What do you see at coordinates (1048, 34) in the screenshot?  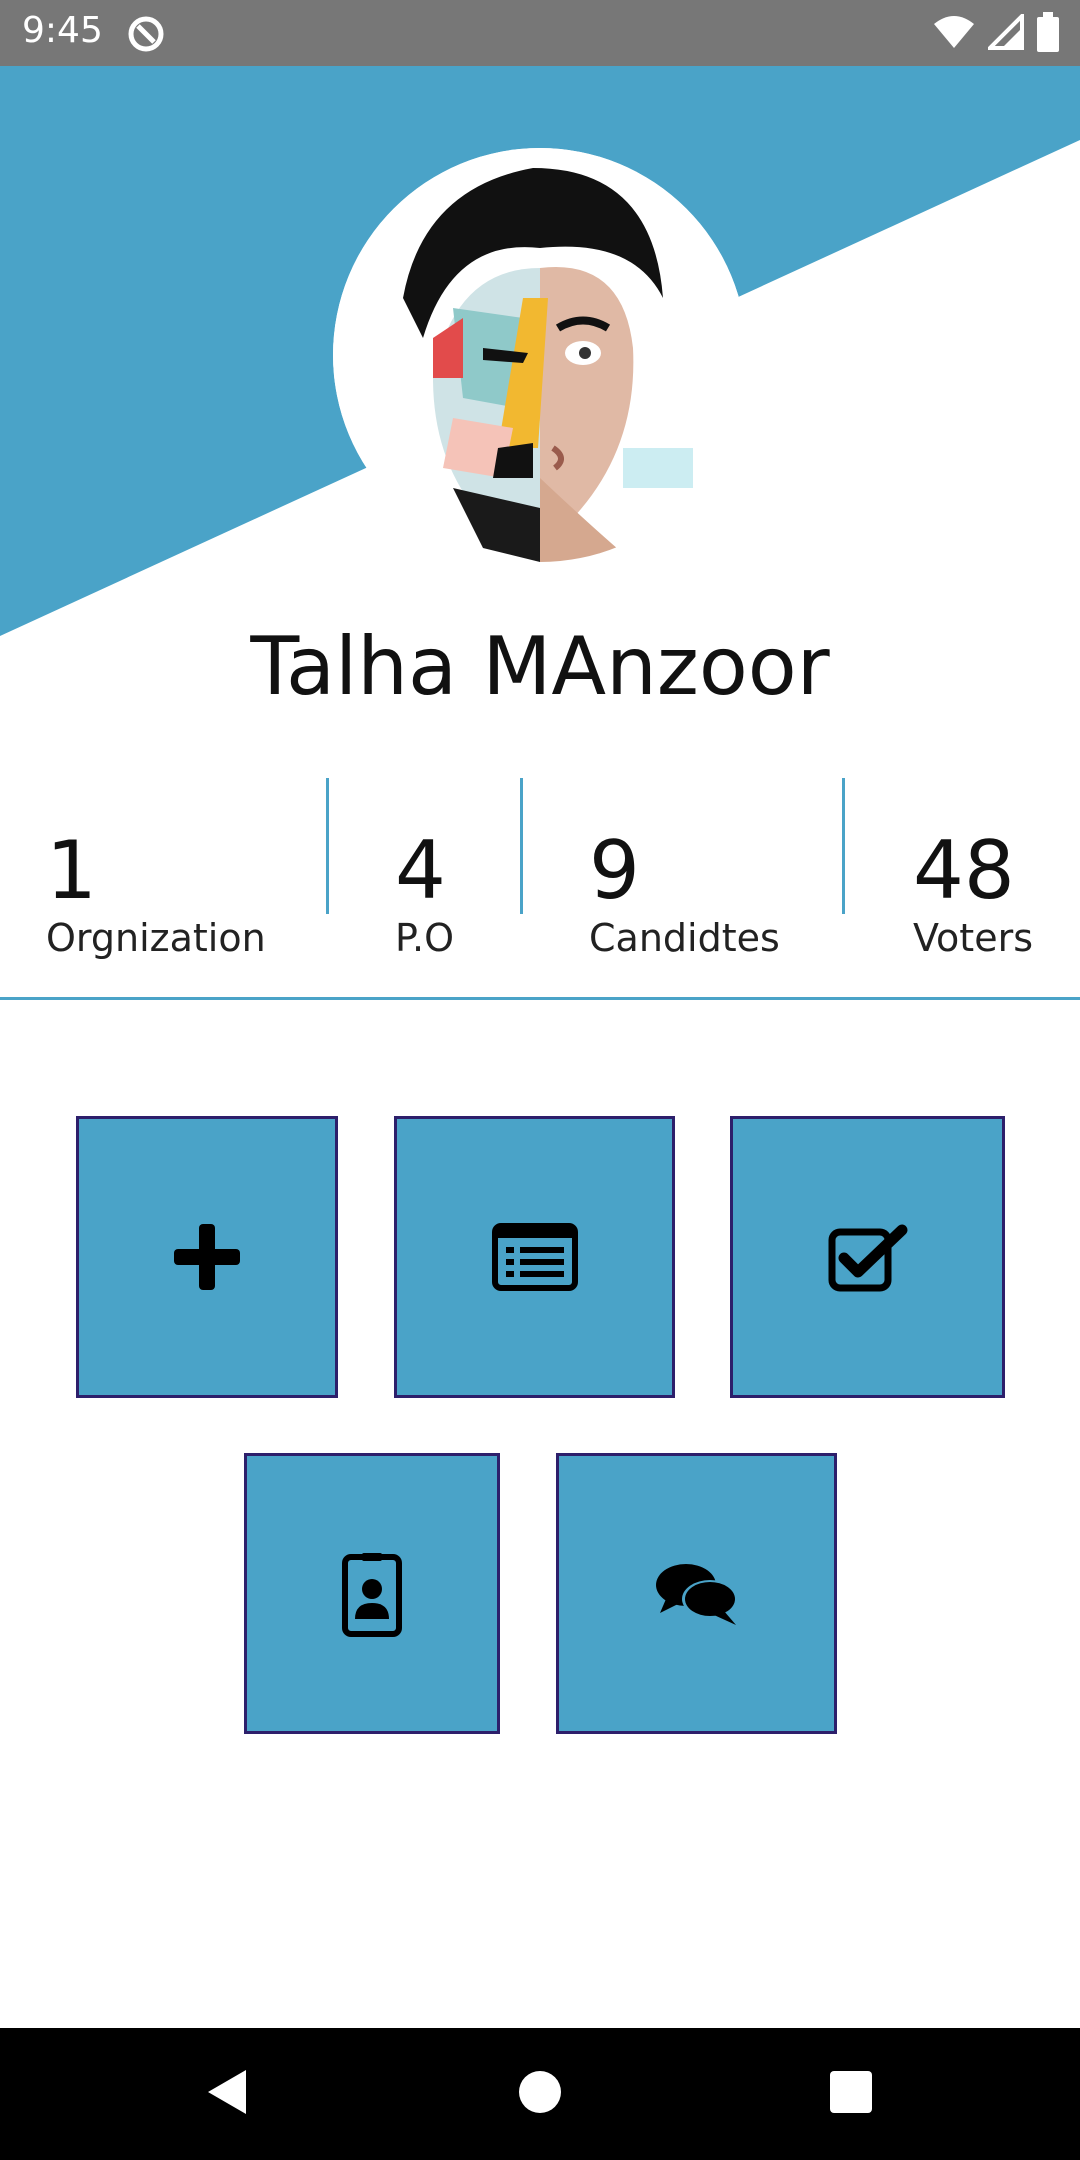 I see `battery-icon` at bounding box center [1048, 34].